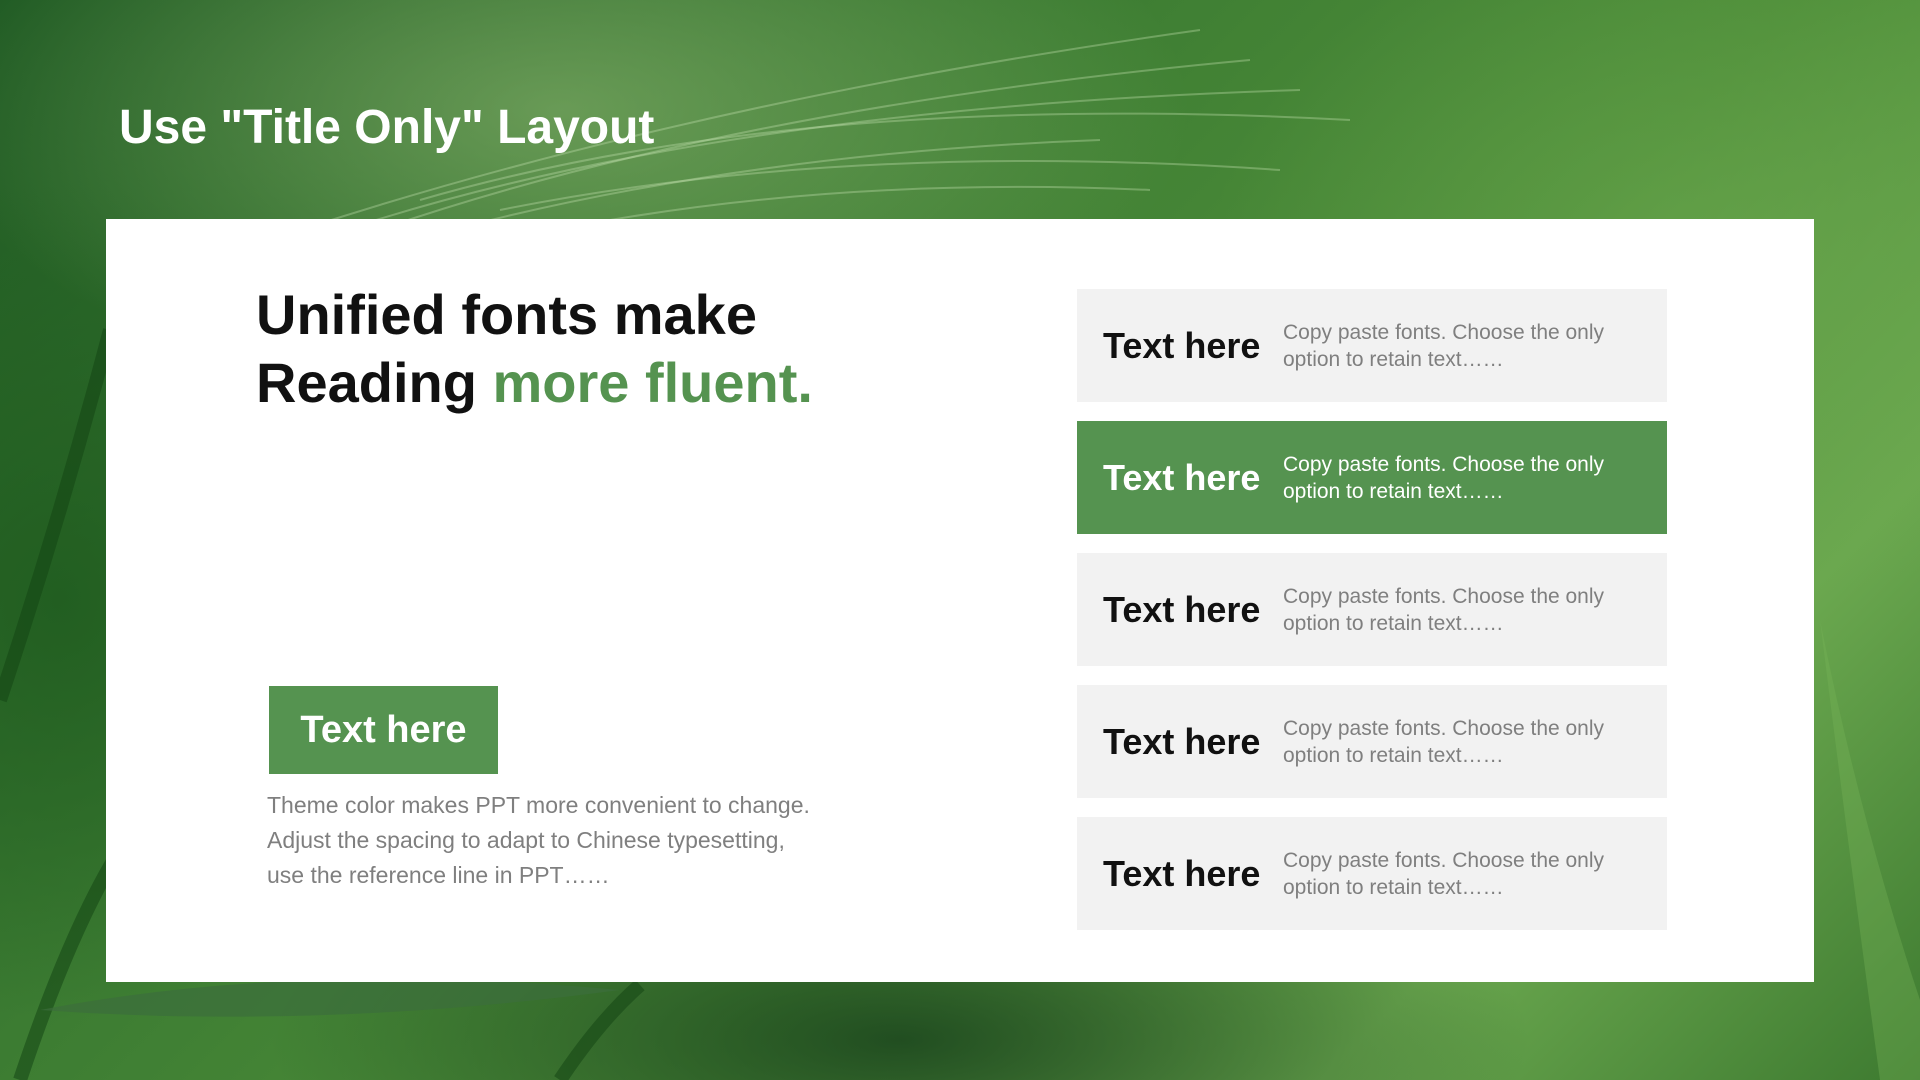 The image size is (1920, 1080). Describe the element at coordinates (383, 730) in the screenshot. I see `text-here-button: Text here` at that location.